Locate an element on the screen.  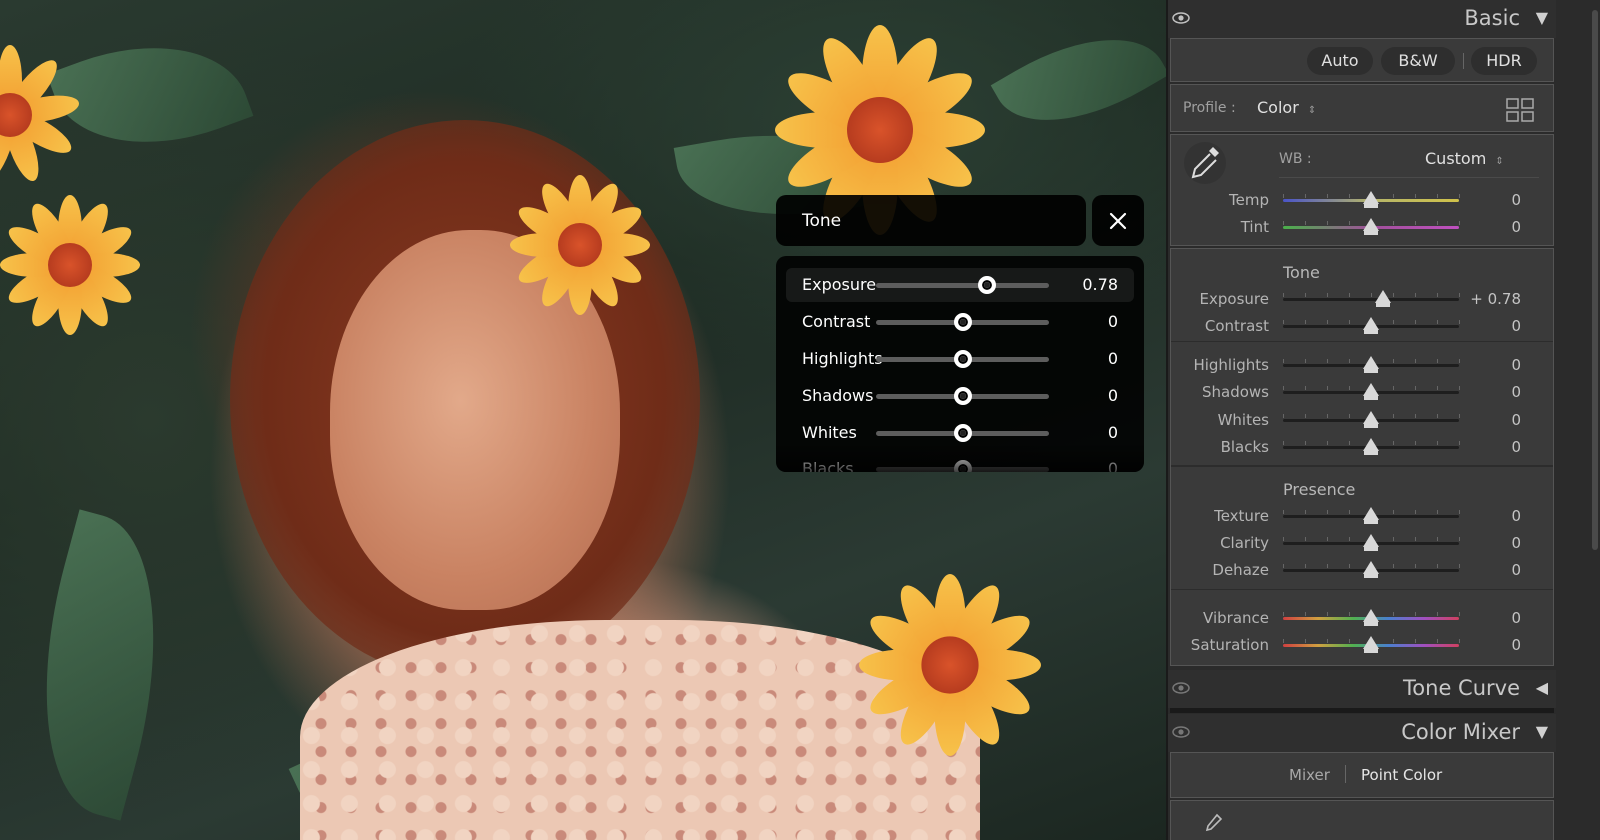
wb-box: WB : Custom ⇕ Temp 0 Tint 0 is located at coordinates (1362, 190).